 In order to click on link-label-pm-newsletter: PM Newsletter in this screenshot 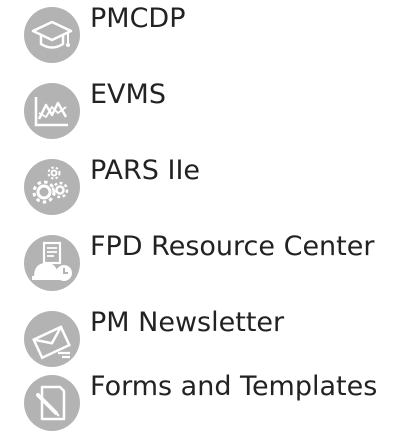, I will do `click(187, 323)`.